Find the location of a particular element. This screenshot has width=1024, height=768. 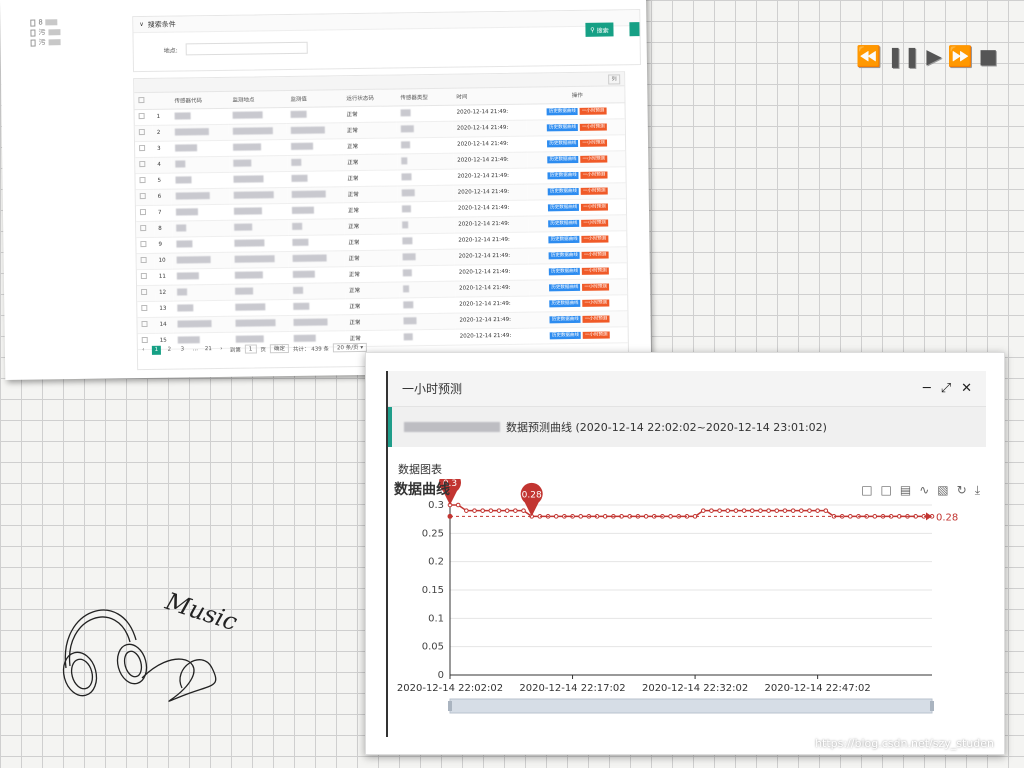

search-panel-header: ∨ 搜索条件 is located at coordinates (386, 22).